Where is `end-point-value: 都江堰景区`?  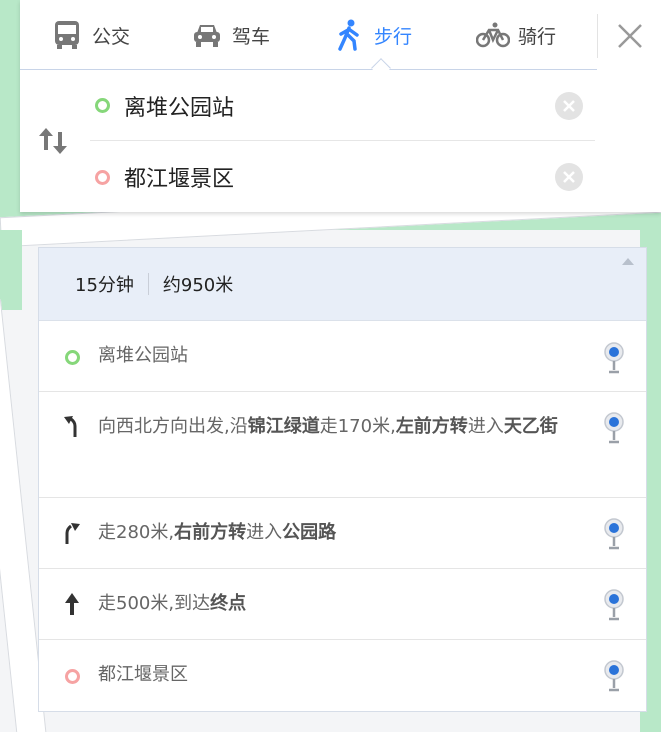
end-point-value: 都江堰景区 is located at coordinates (179, 179).